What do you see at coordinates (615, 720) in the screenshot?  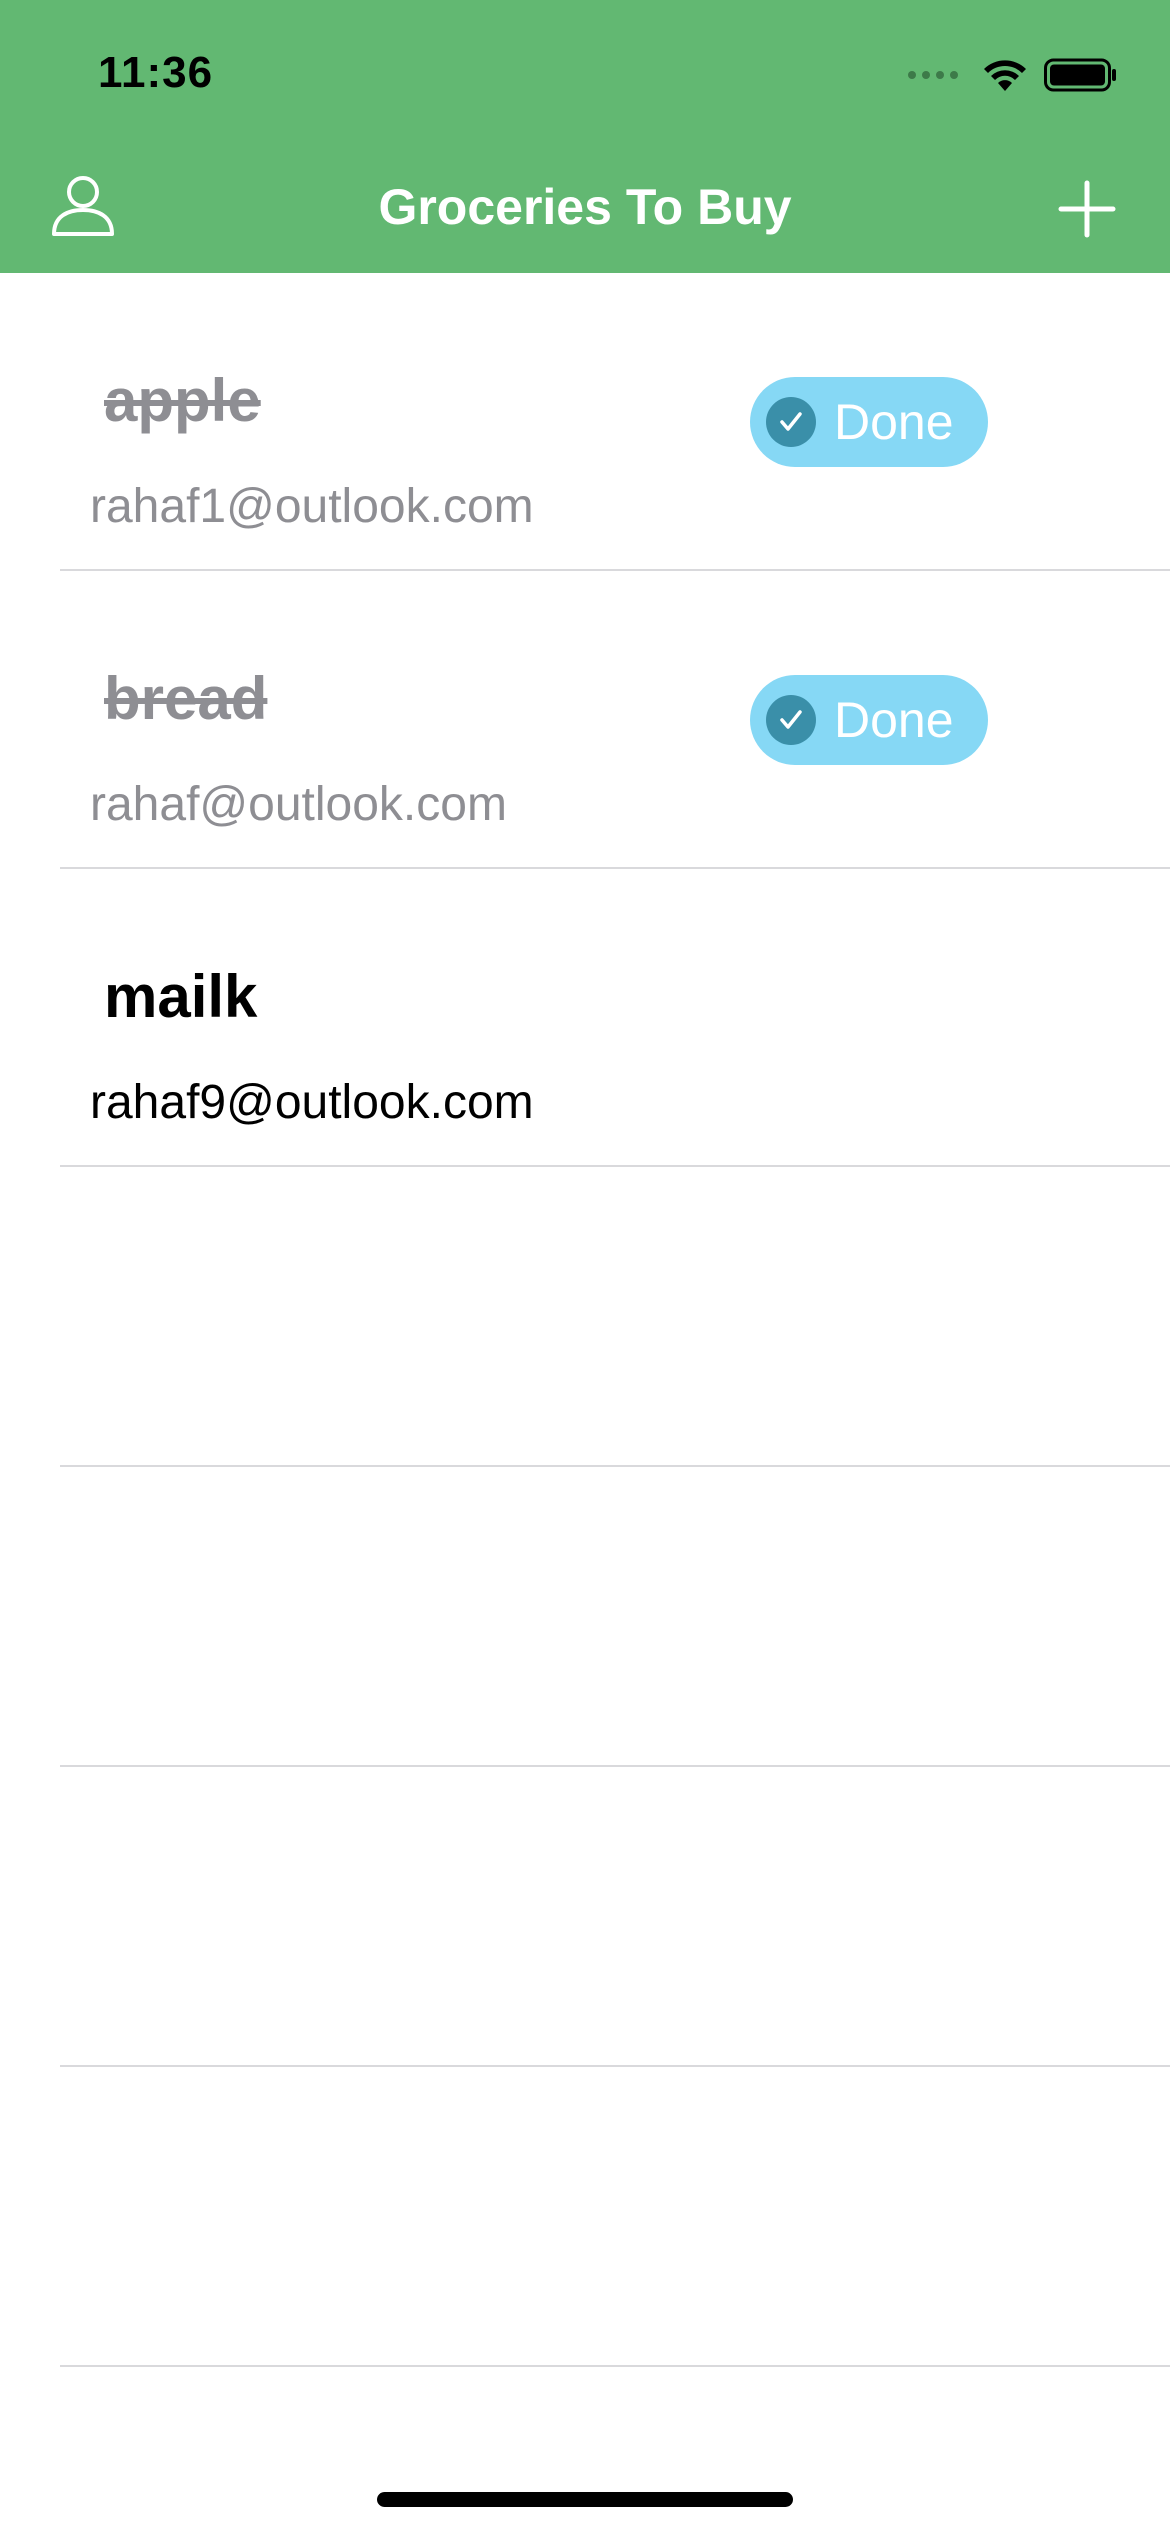 I see `list-item: bread rahaf@outlook.com Done` at bounding box center [615, 720].